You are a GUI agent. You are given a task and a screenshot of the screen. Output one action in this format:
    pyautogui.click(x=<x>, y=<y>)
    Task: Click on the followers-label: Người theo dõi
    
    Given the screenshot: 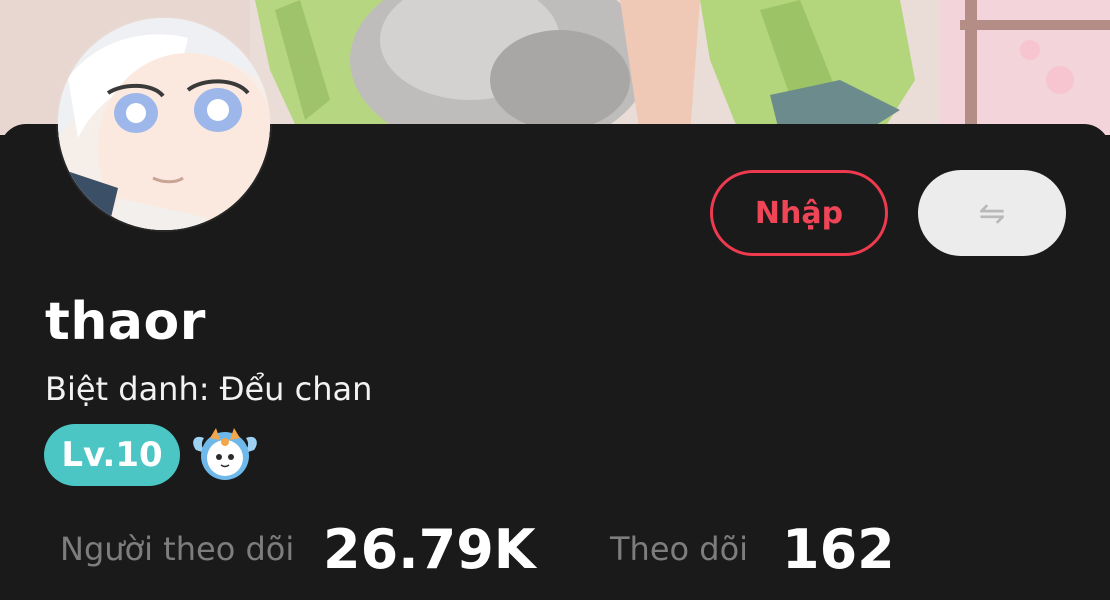 What is the action you would take?
    pyautogui.click(x=177, y=549)
    